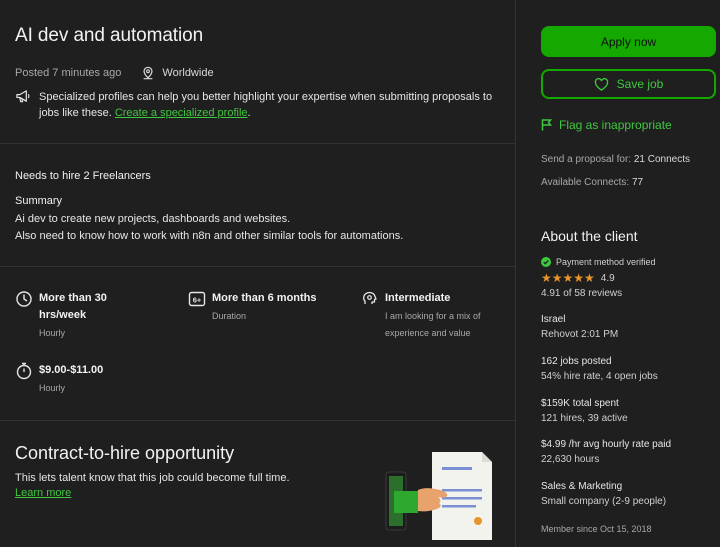 The width and height of the screenshot is (720, 547). What do you see at coordinates (582, 486) in the screenshot?
I see `client-industry: Sales & Marketing` at bounding box center [582, 486].